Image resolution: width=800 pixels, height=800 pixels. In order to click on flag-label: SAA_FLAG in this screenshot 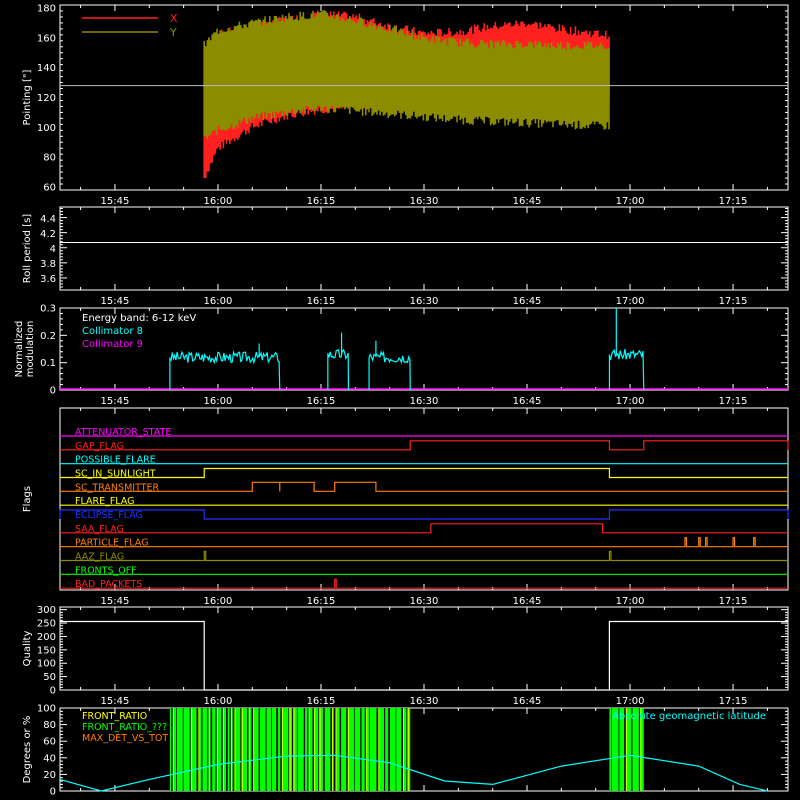, I will do `click(99, 529)`.